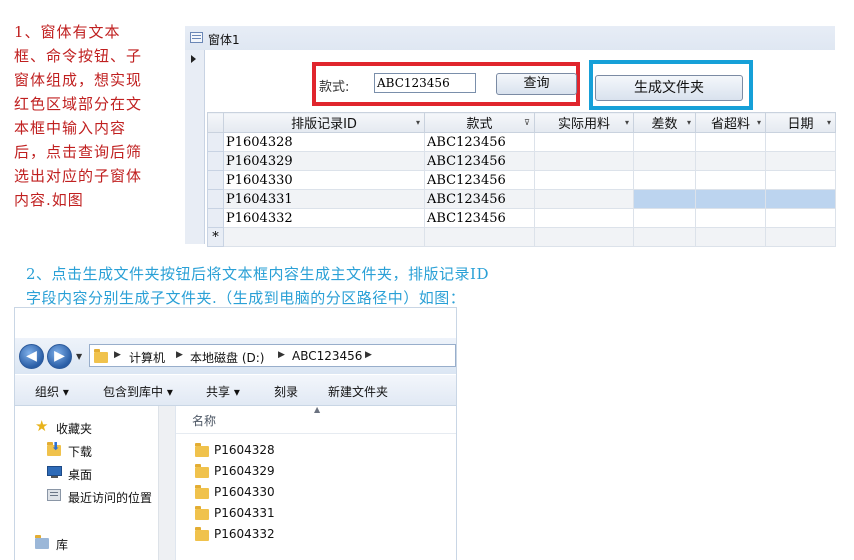 This screenshot has width=854, height=560. I want to click on nav-downloads: 下载, so click(80, 451).